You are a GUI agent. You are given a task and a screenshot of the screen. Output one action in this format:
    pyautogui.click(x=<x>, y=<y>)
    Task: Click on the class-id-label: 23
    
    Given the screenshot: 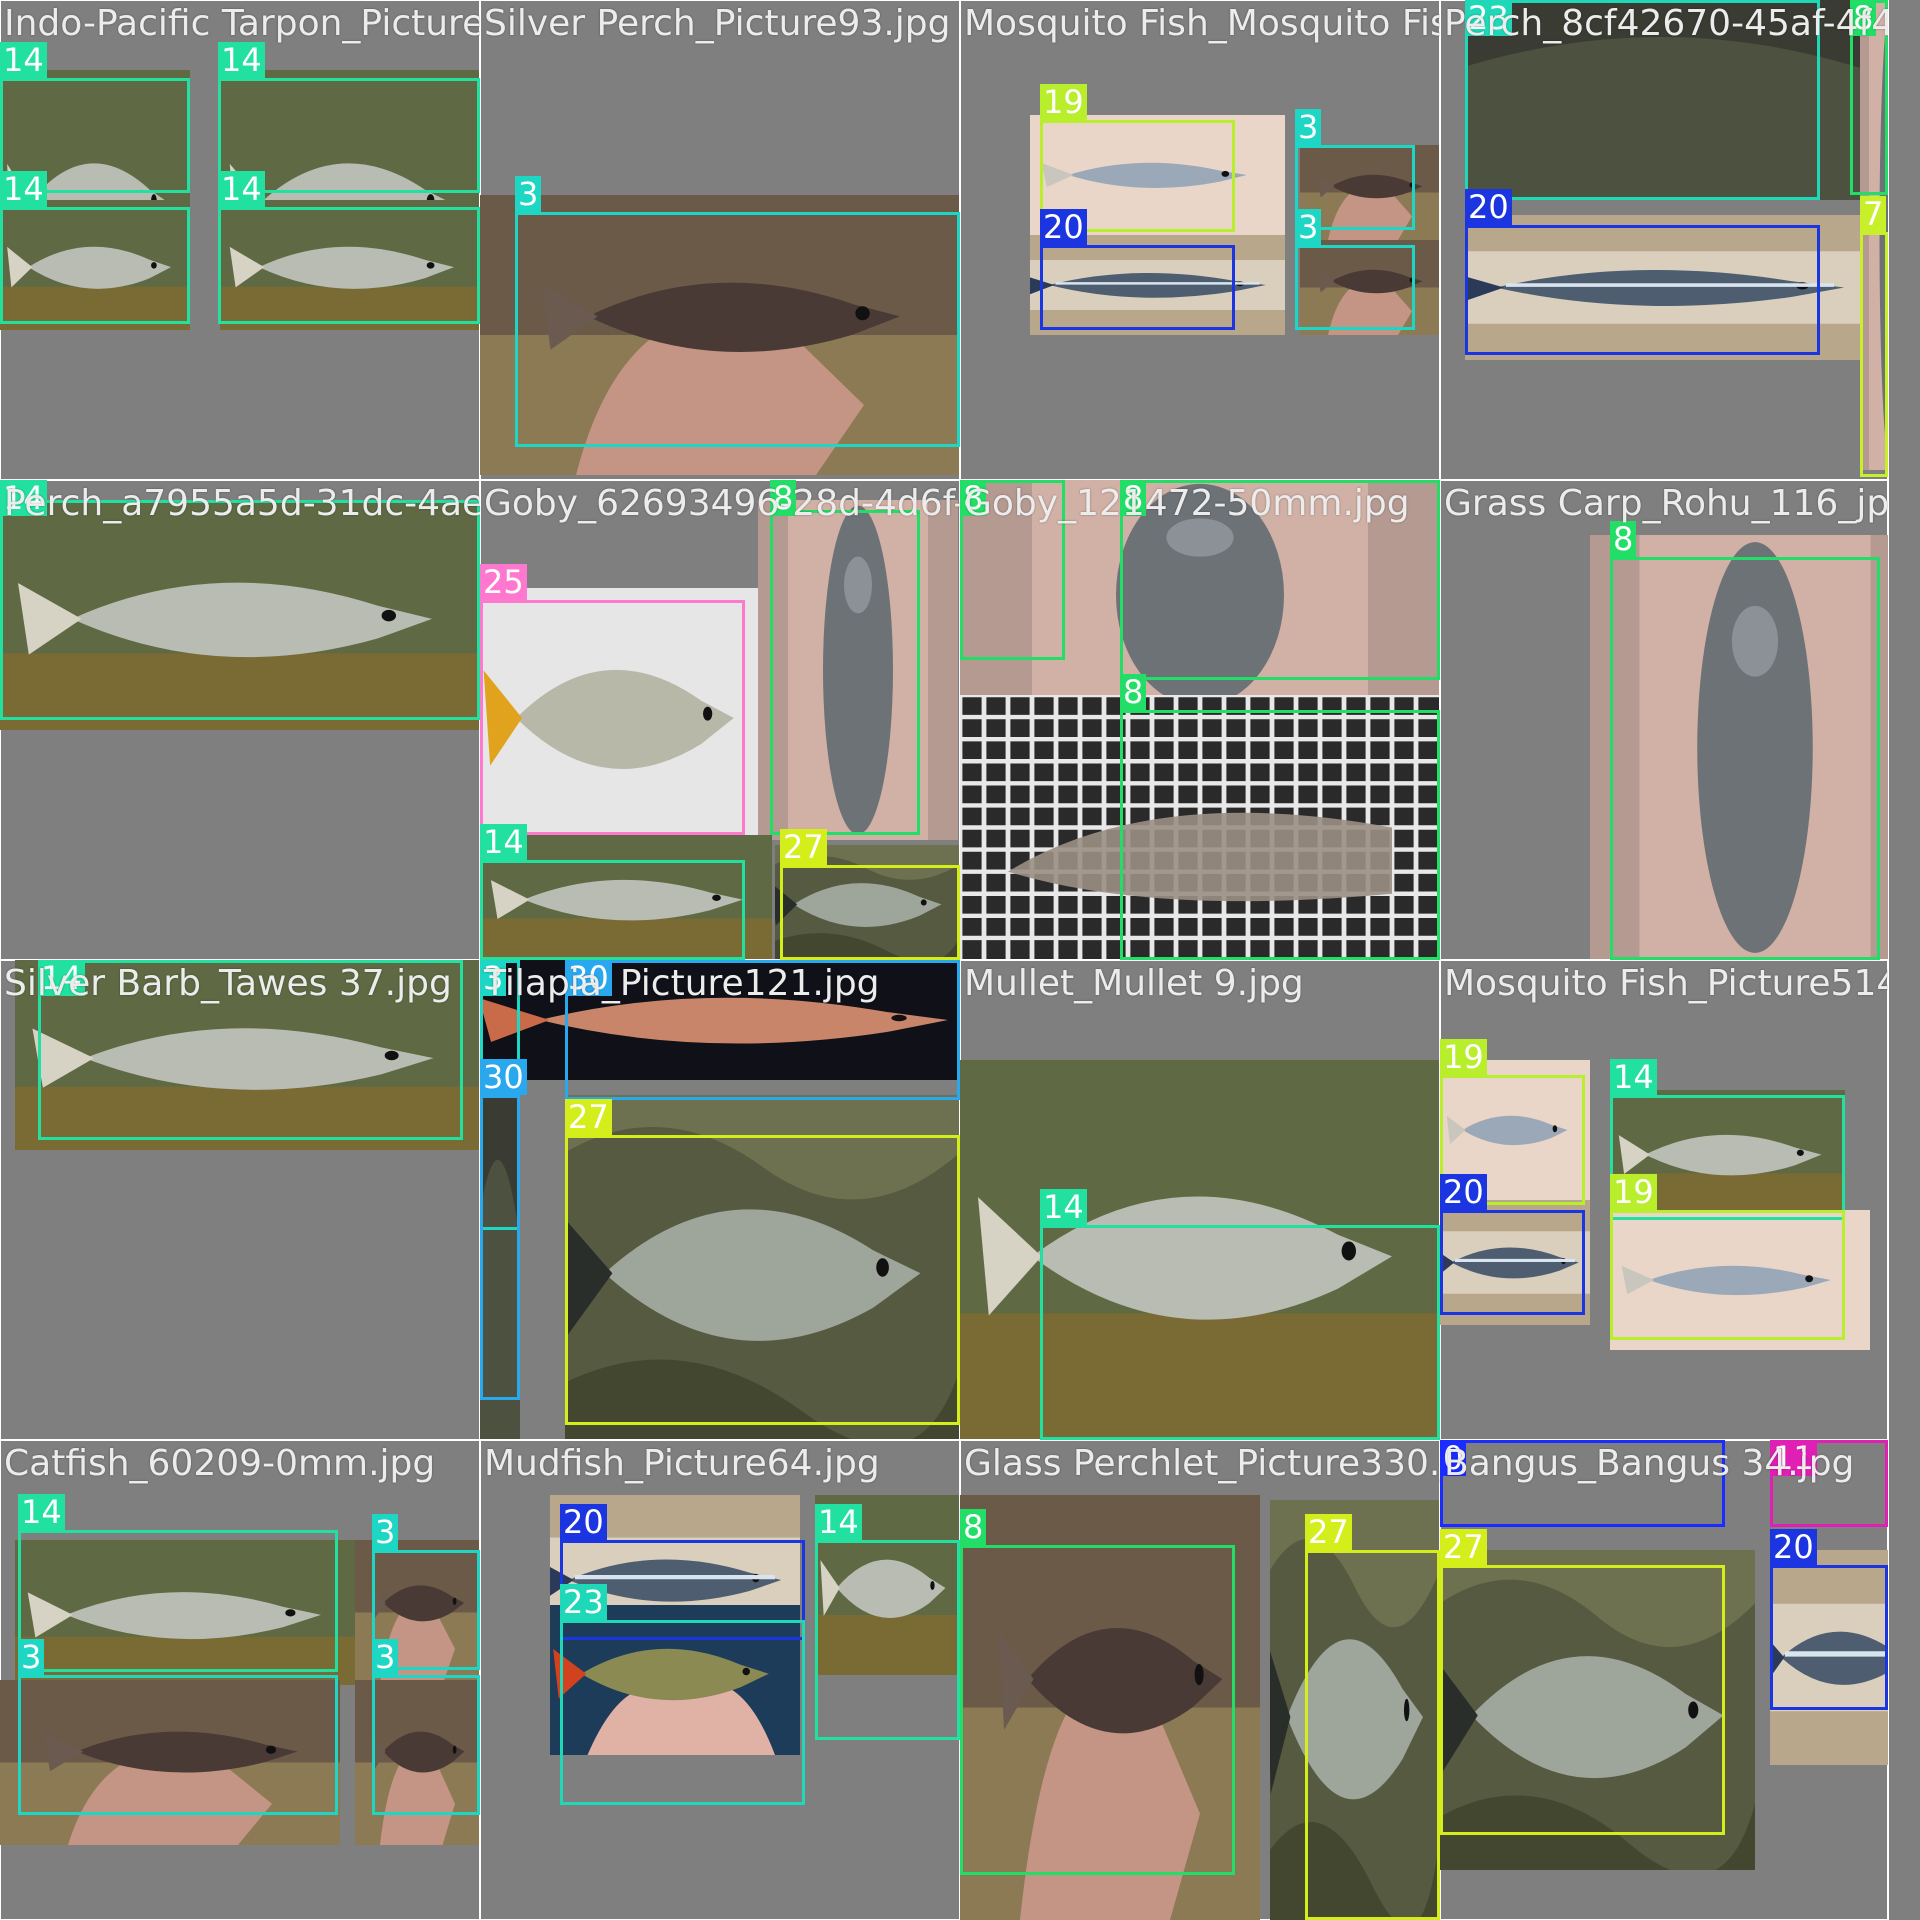 What is the action you would take?
    pyautogui.click(x=583, y=1602)
    